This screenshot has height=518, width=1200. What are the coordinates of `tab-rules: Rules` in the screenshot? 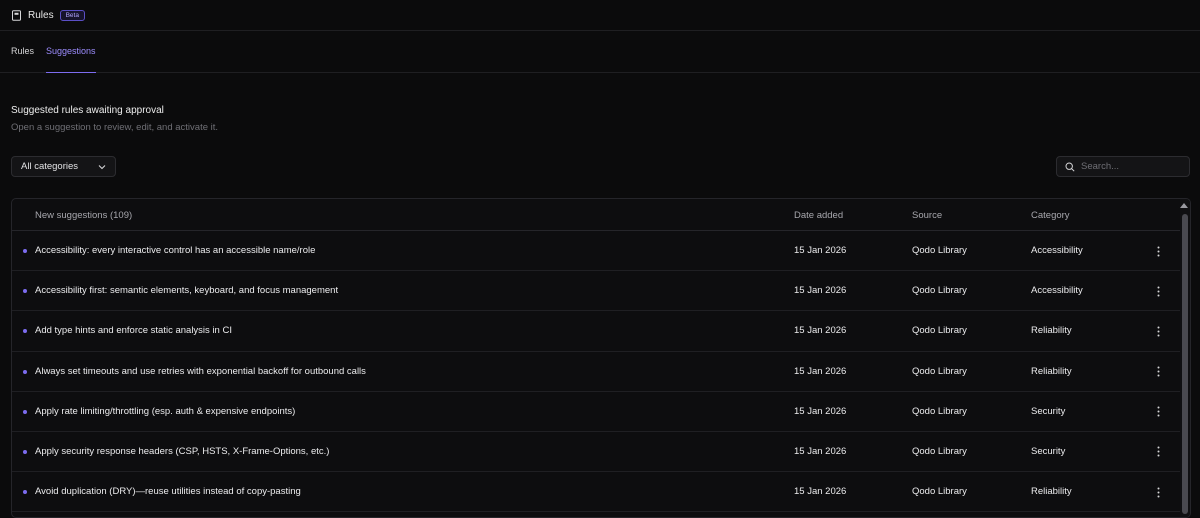 It's located at (22, 51).